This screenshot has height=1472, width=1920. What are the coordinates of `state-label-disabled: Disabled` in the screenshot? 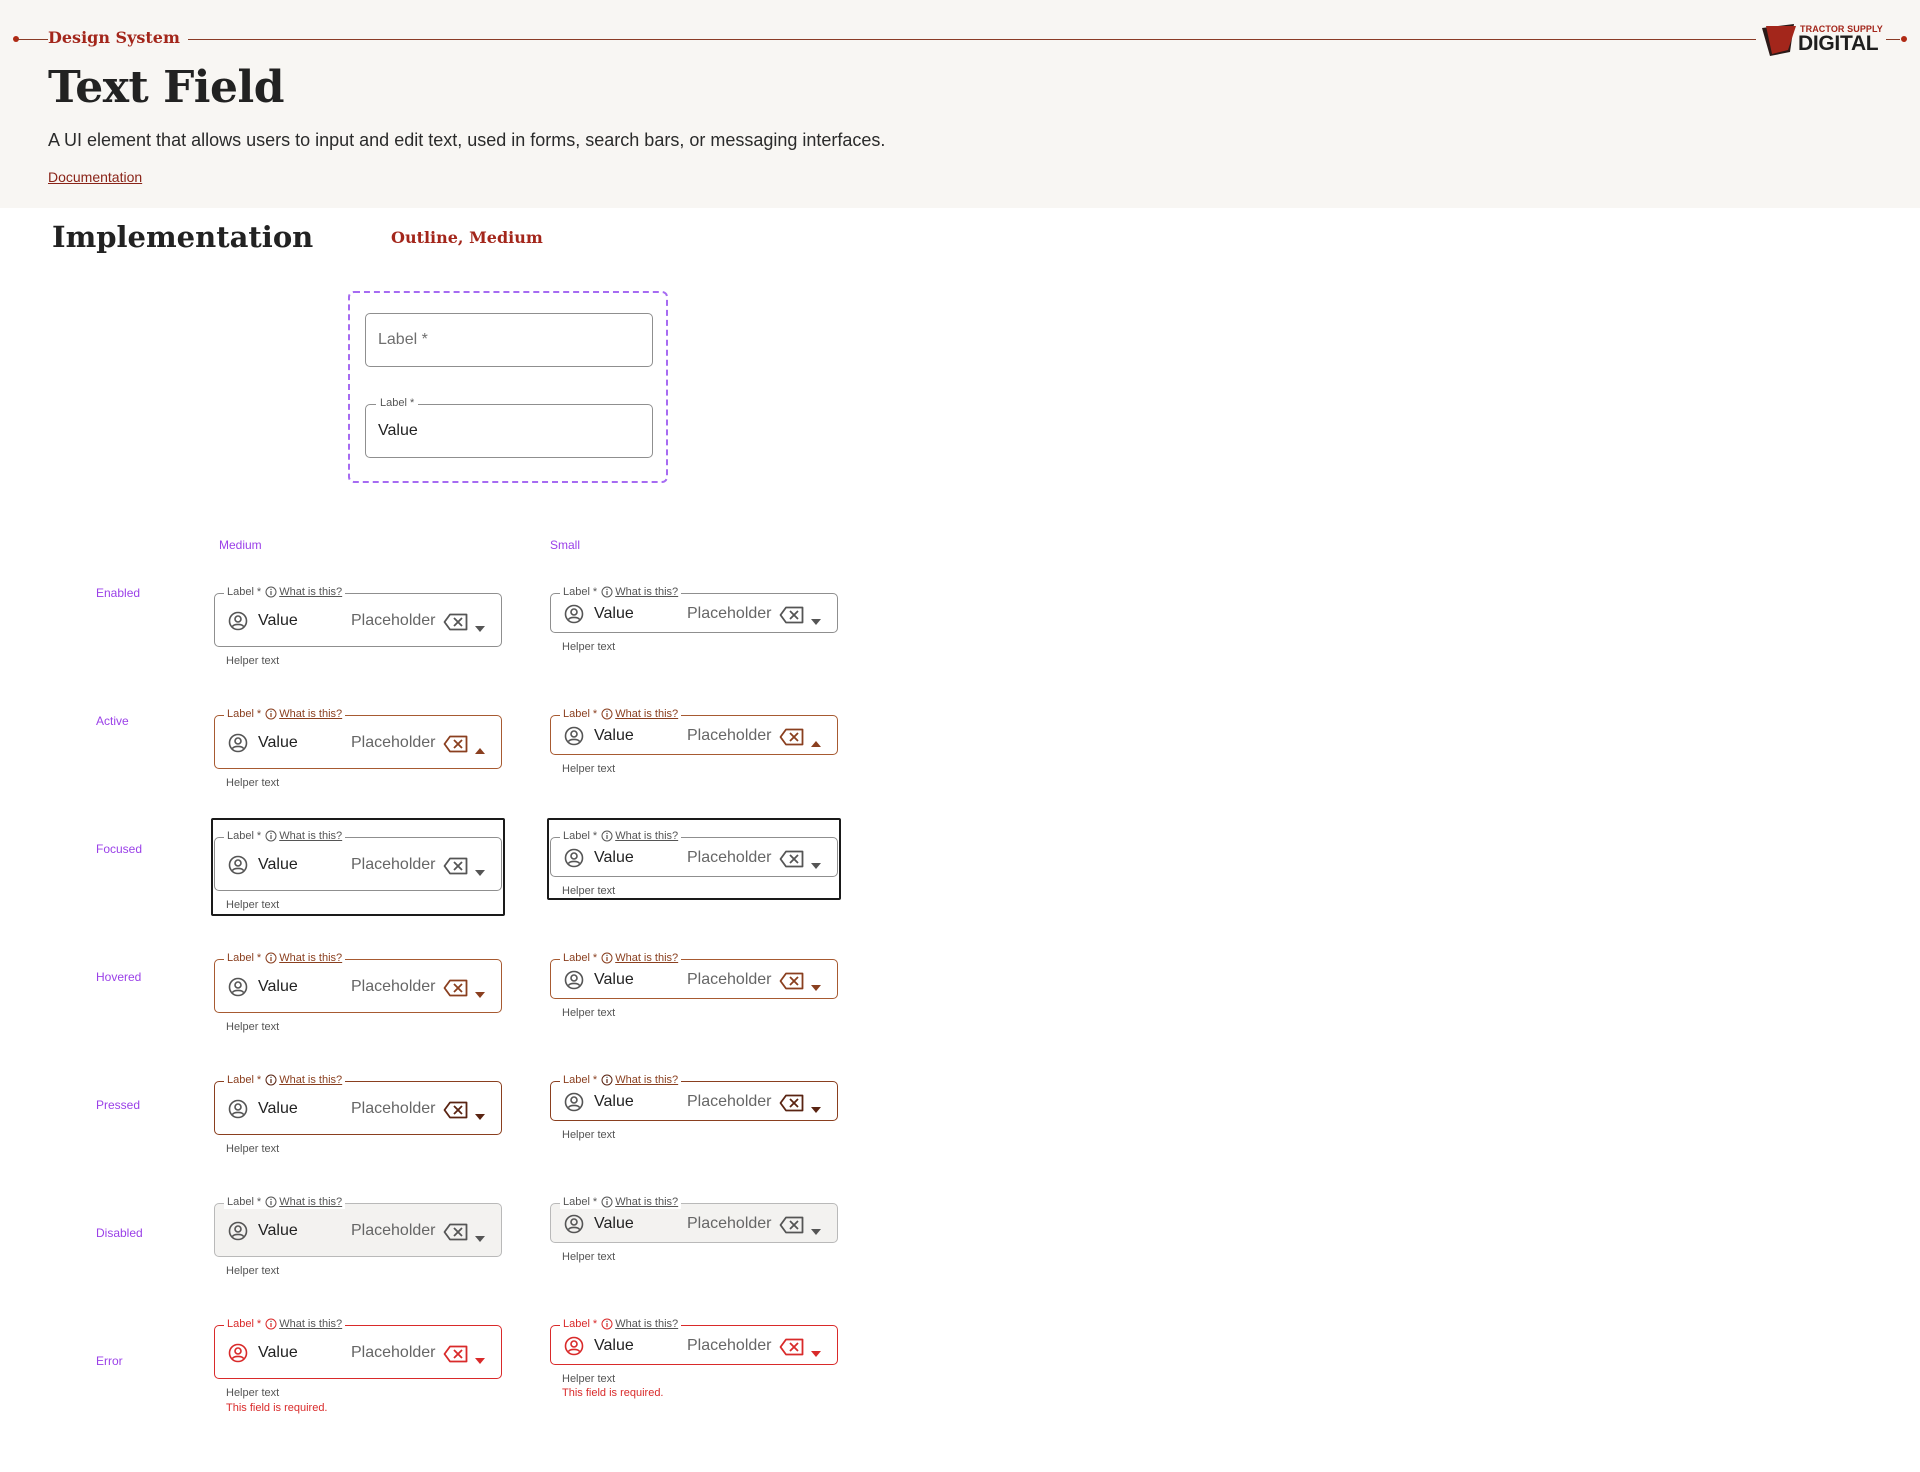 It's located at (119, 1233).